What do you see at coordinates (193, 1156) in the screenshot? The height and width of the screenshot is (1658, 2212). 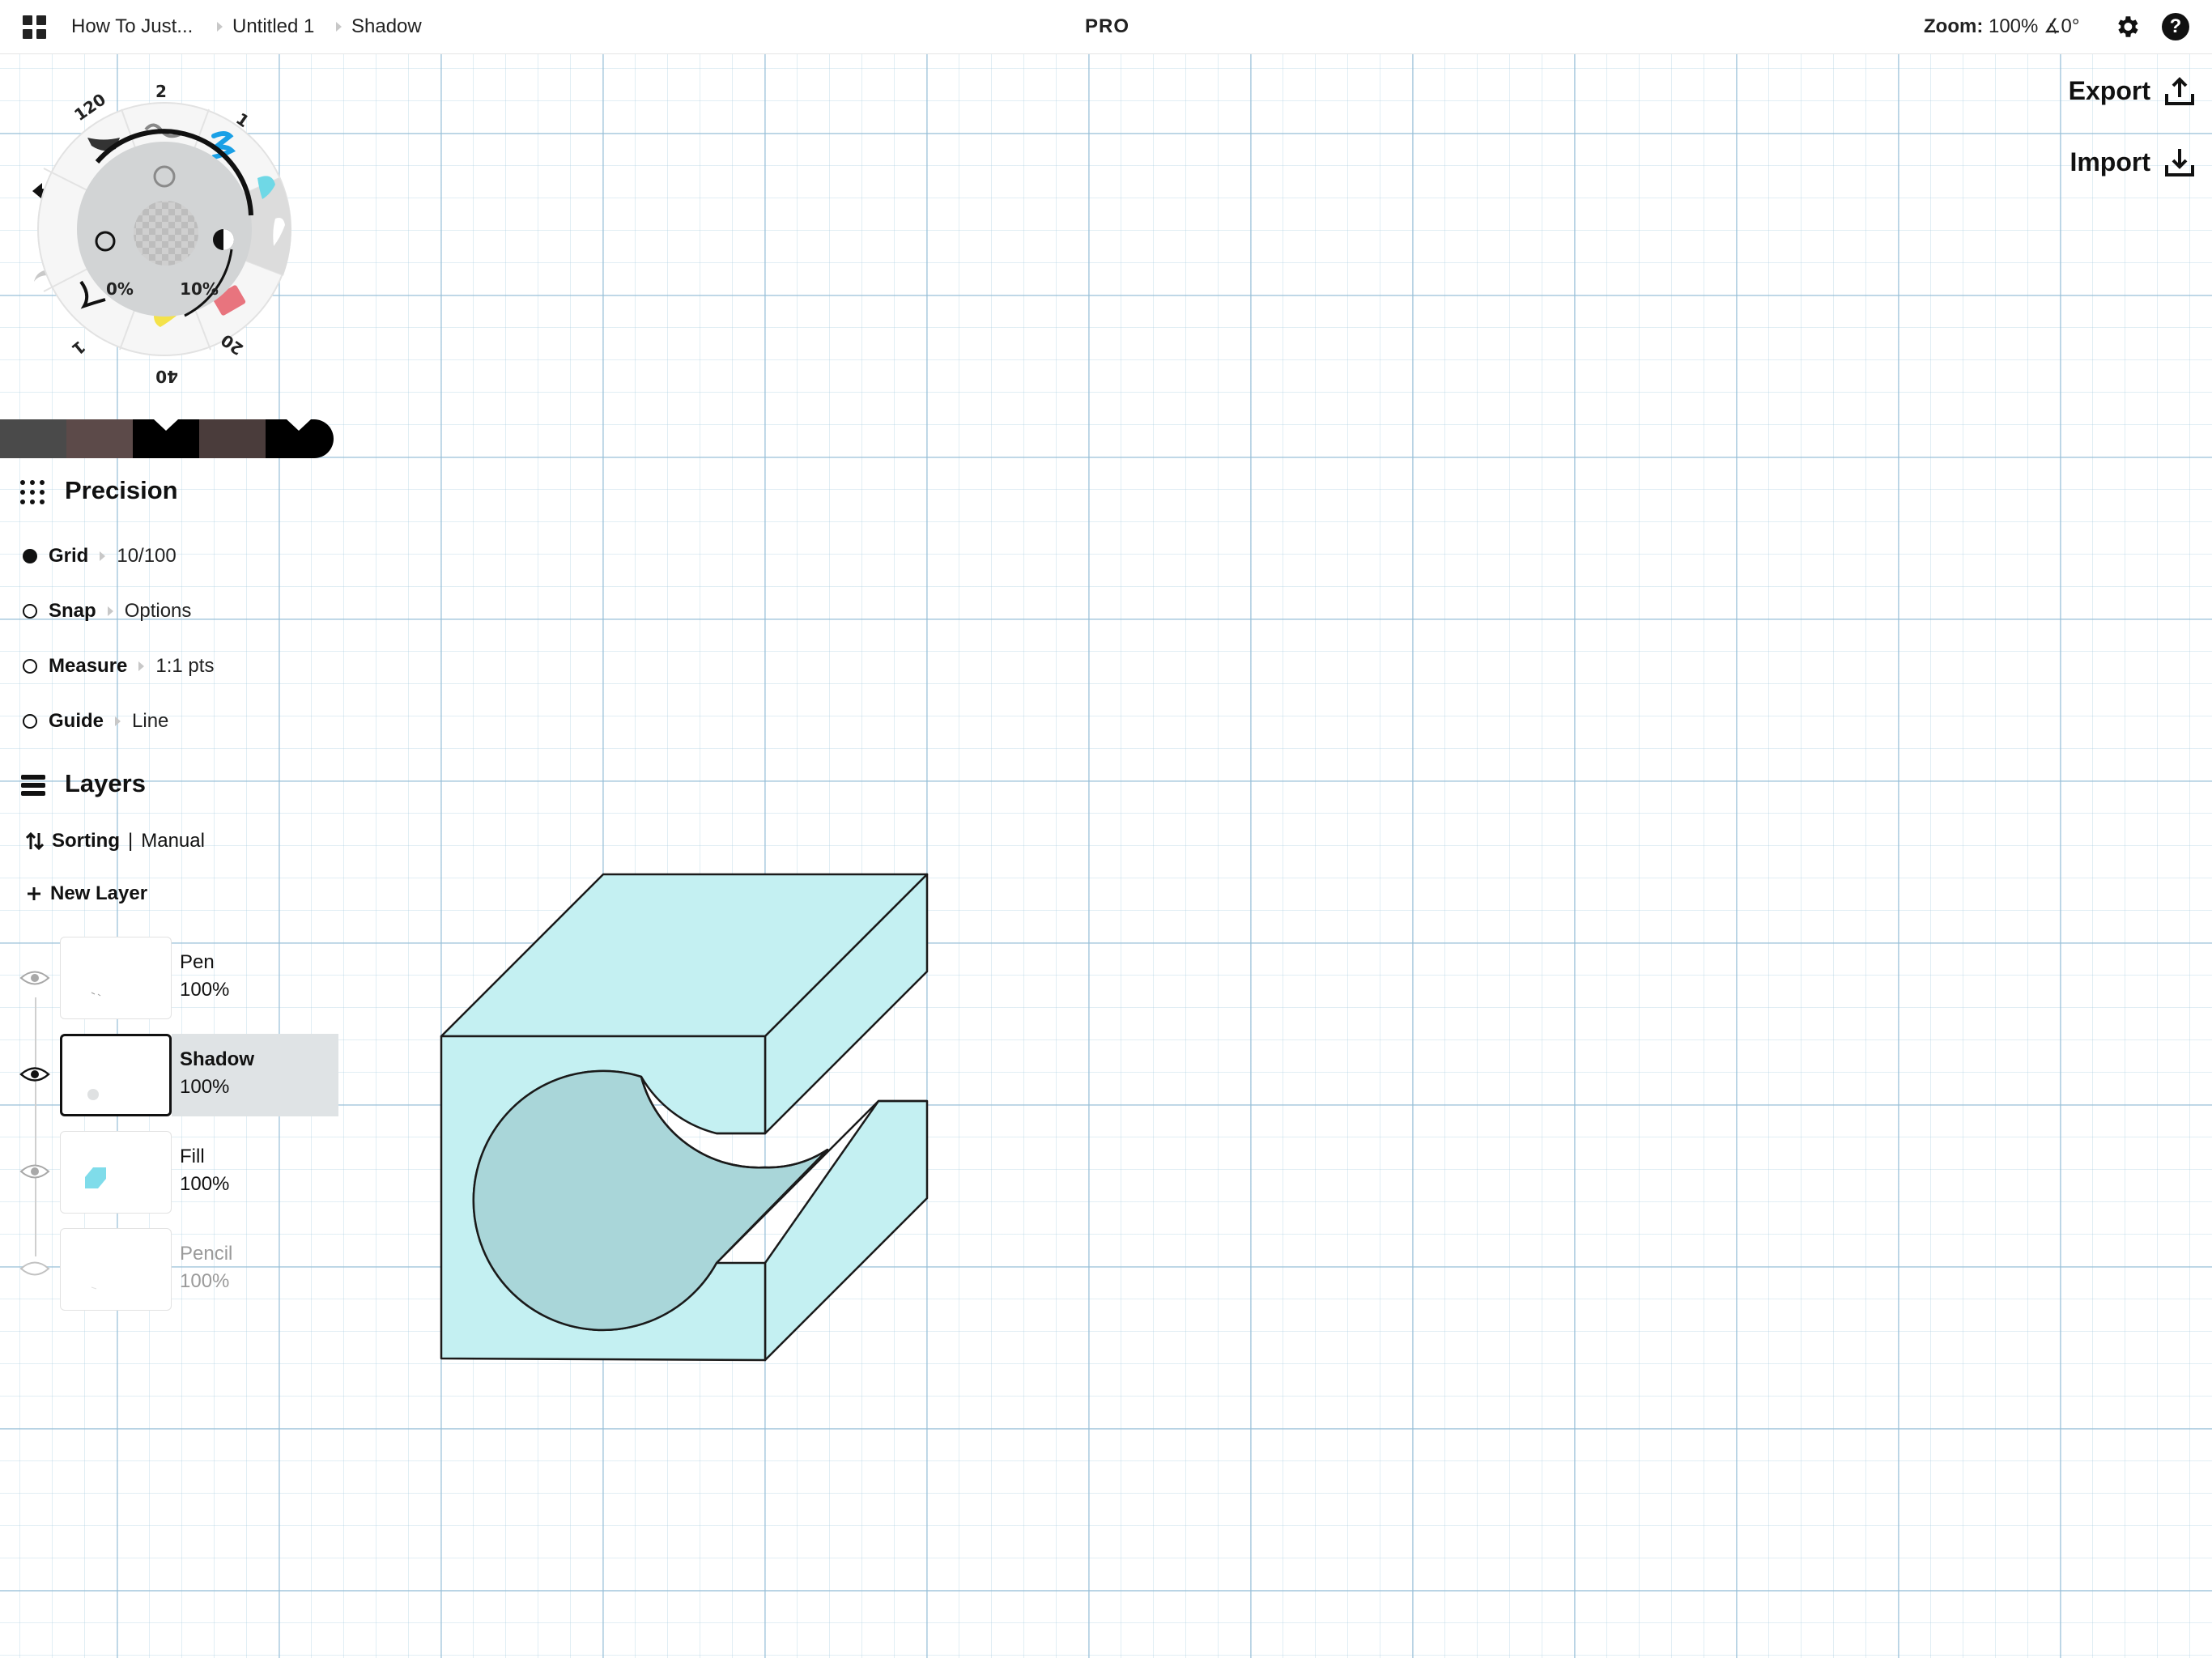 I see `layer-name: Fill` at bounding box center [193, 1156].